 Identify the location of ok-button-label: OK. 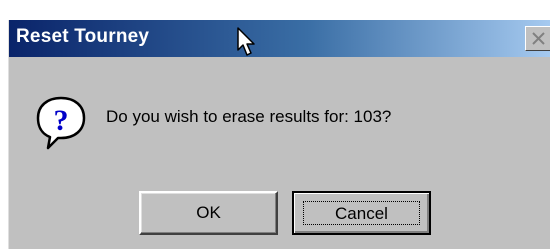
(208, 212).